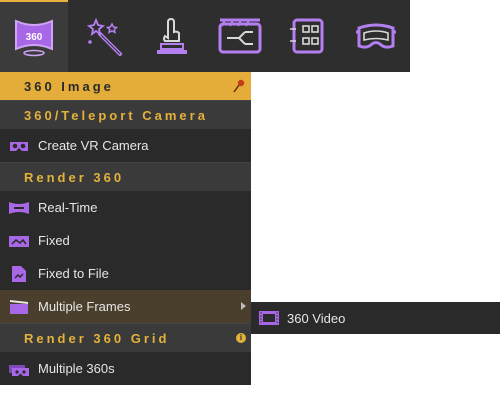 Image resolution: width=503 pixels, height=403 pixels. I want to click on menu-title: 360 Image, so click(125, 86).